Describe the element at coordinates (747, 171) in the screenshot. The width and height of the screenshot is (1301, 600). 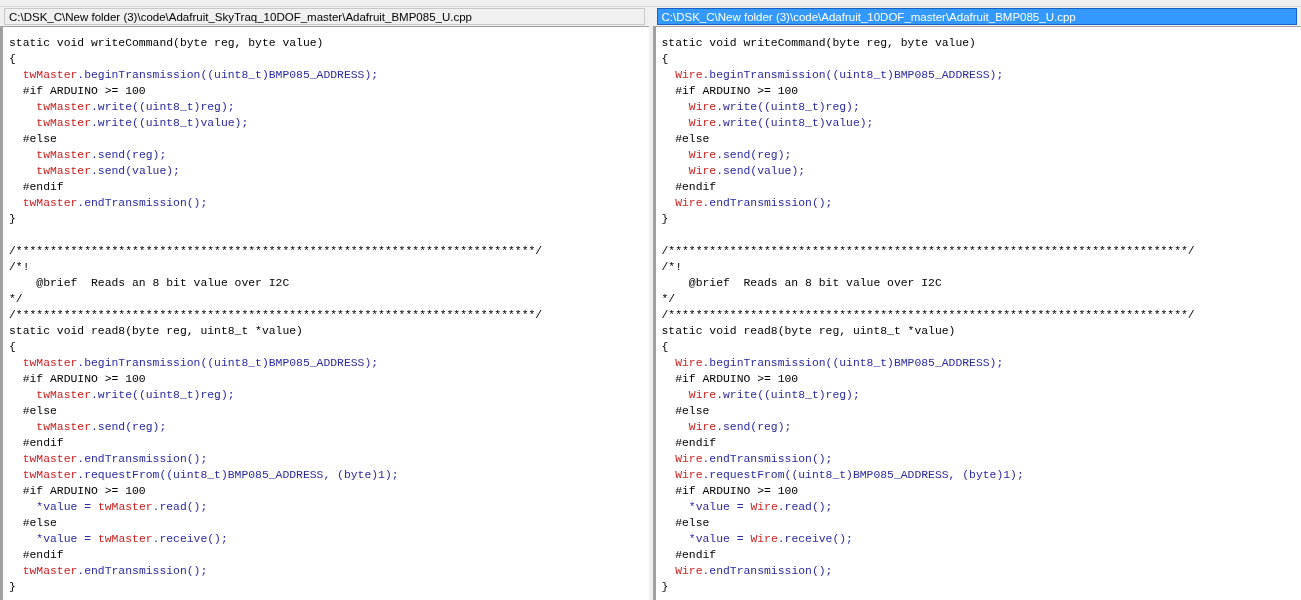
I see `code-line: Wire.send(value);` at that location.